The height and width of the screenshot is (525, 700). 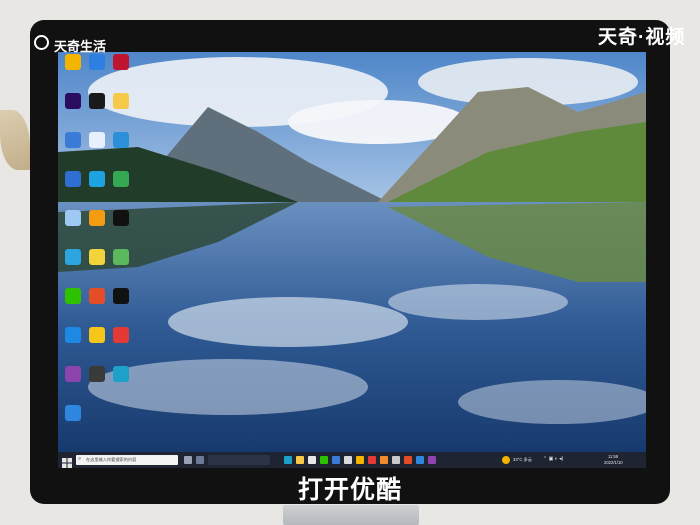 I want to click on decor-leaf, so click(x=15, y=140).